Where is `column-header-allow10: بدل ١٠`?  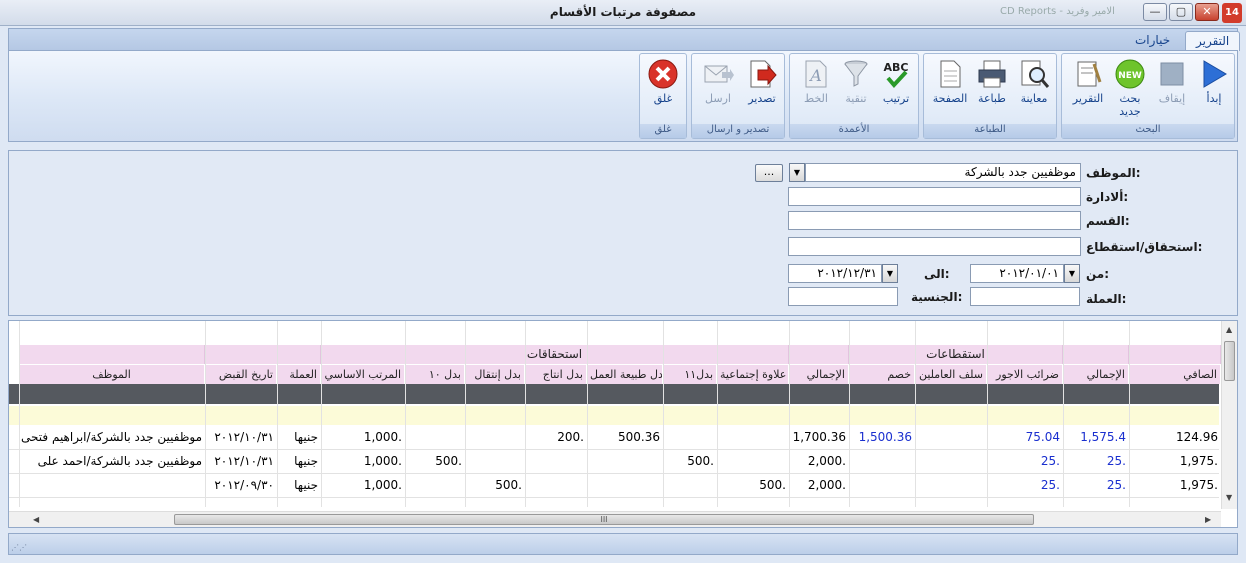
column-header-allow10: بدل ١٠ is located at coordinates (435, 374).